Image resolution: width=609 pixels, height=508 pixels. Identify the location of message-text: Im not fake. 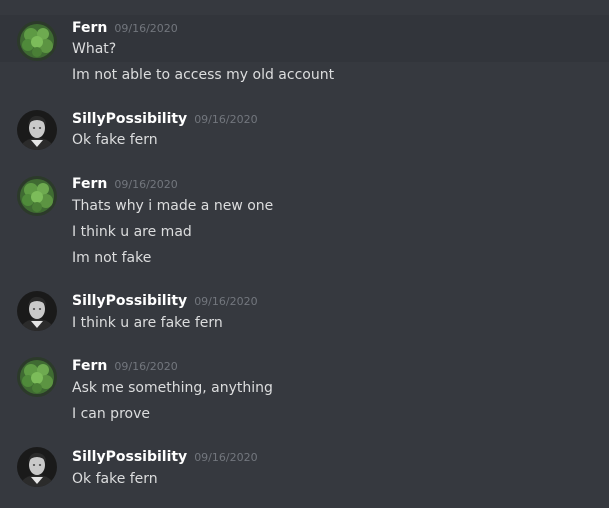
(112, 258).